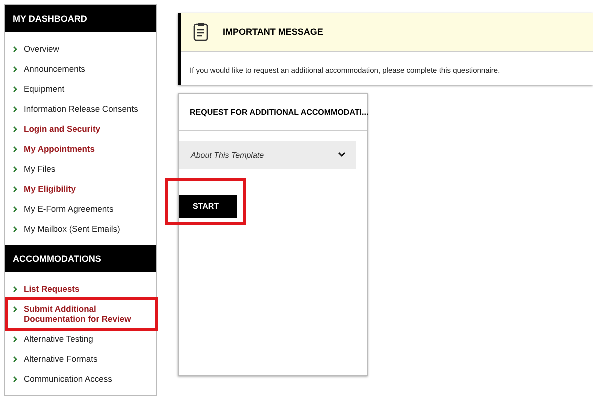 Image resolution: width=593 pixels, height=402 pixels. What do you see at coordinates (82, 149) in the screenshot?
I see `nav-link: My Appointments` at bounding box center [82, 149].